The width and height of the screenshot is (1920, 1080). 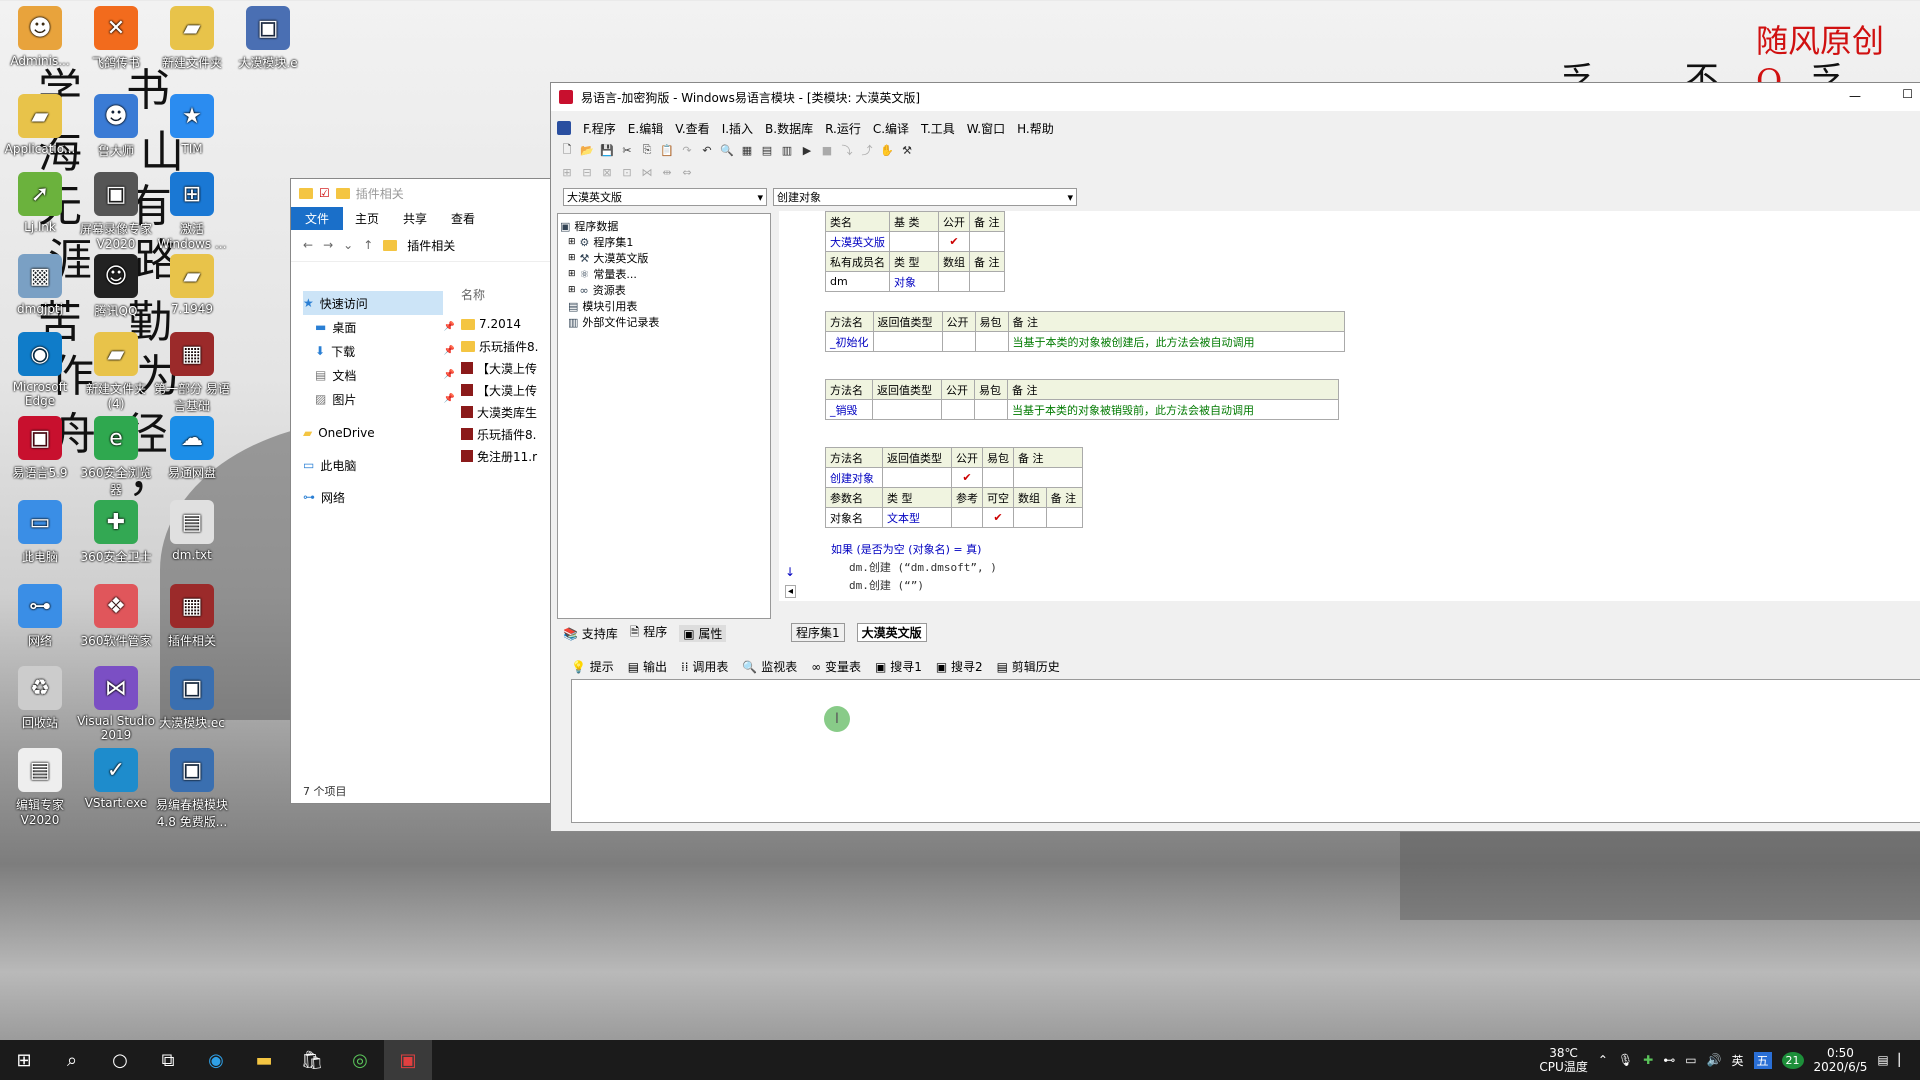 I want to click on editor-tab-class: 大漠英文版, so click(x=891, y=632).